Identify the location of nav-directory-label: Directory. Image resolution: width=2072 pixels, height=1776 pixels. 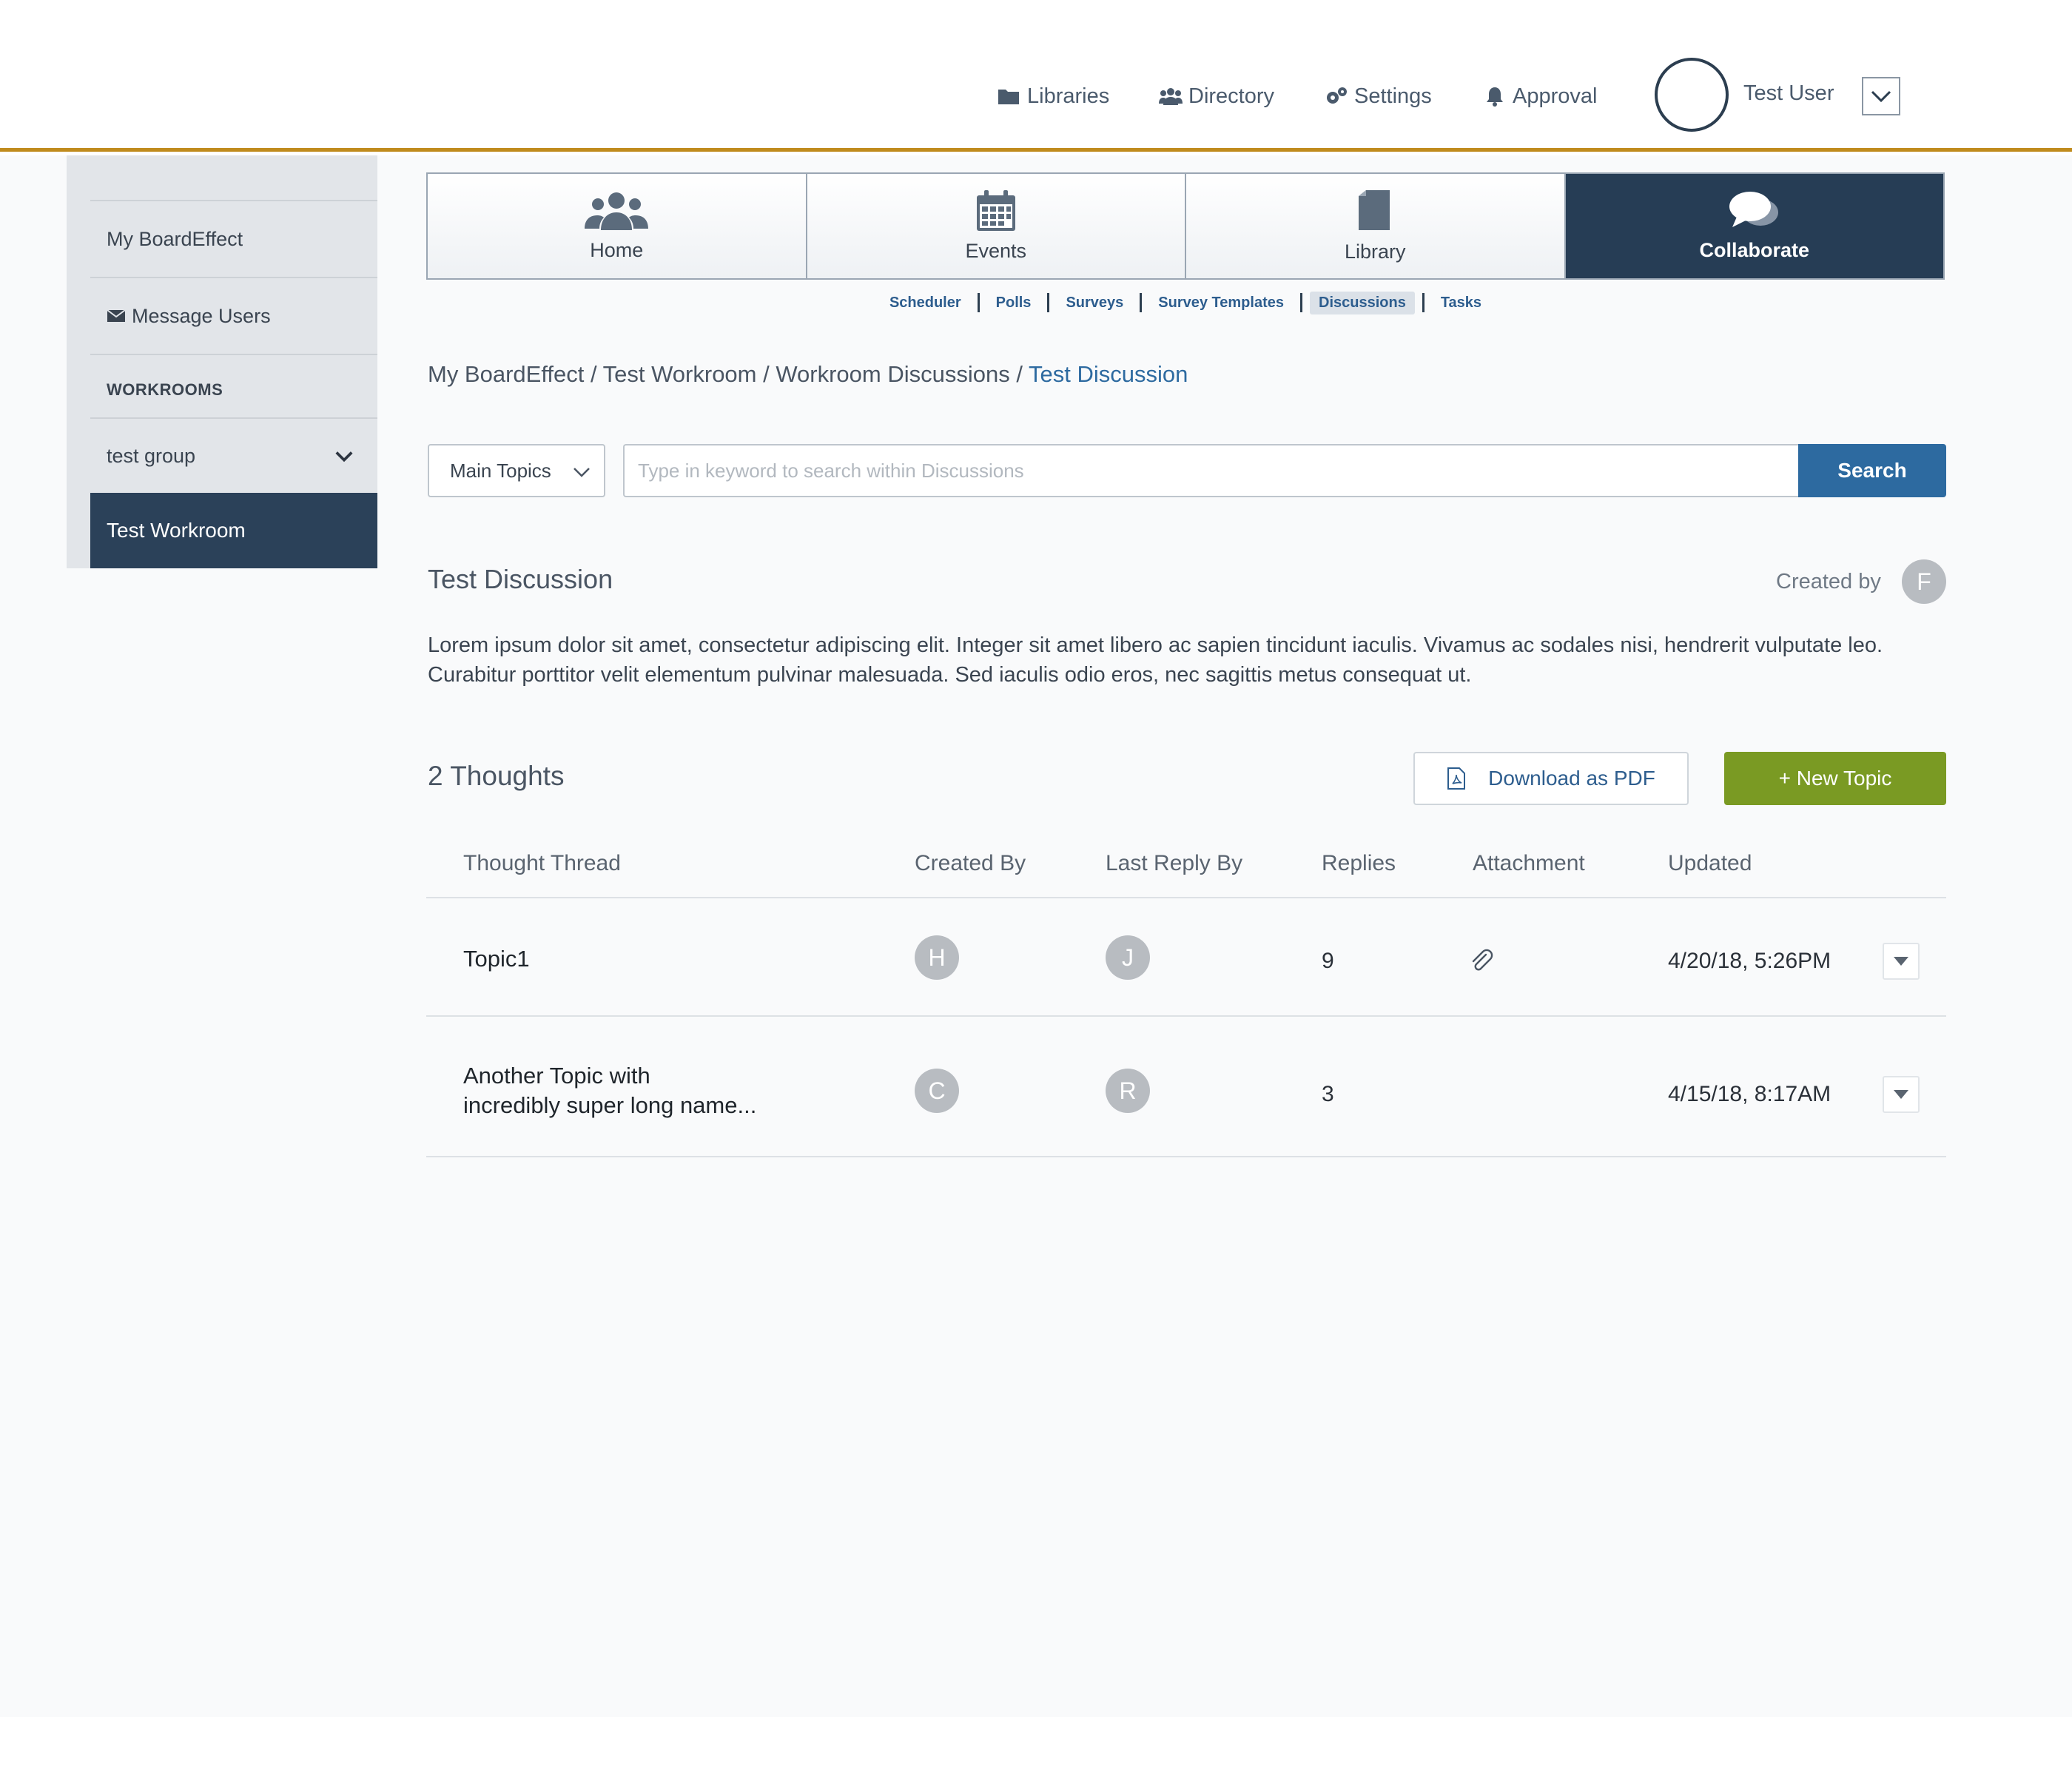
(1231, 96).